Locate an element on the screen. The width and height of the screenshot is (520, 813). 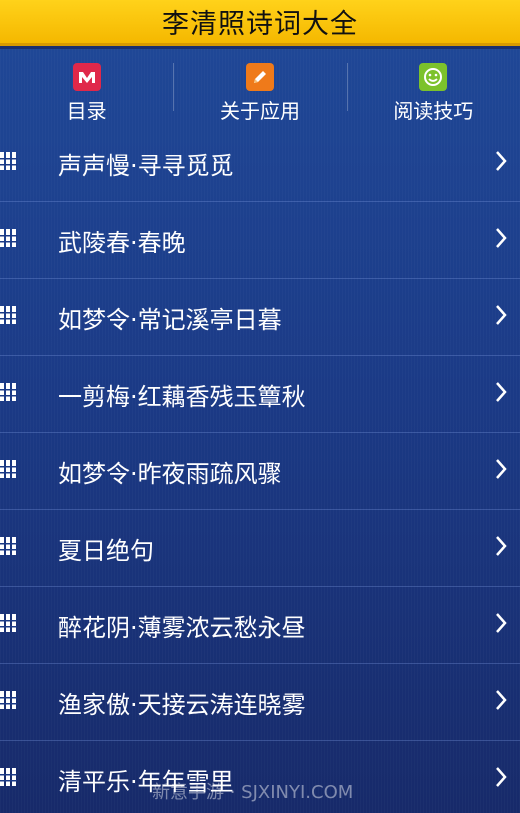
nav-about: 关于应用 is located at coordinates (259, 87).